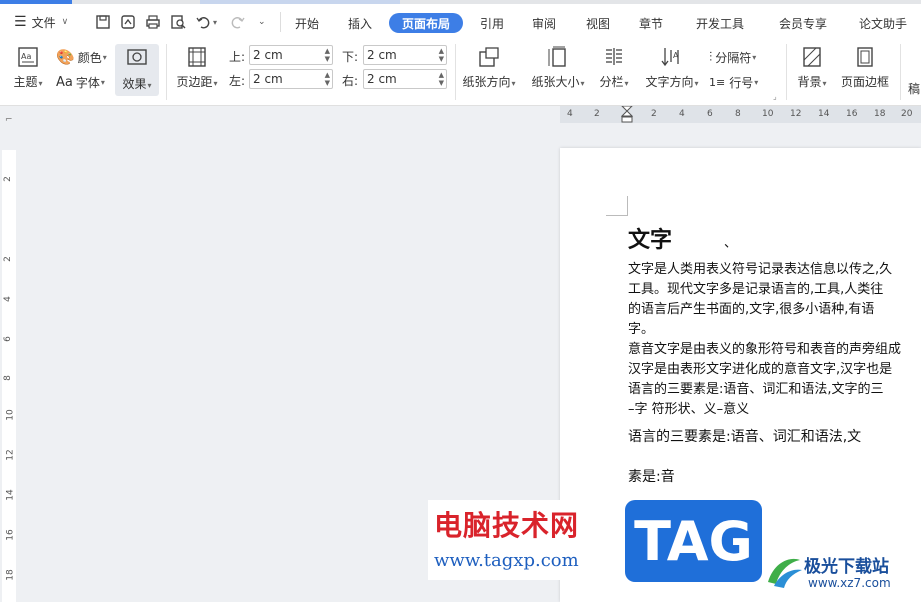  I want to click on colors-button: 🎨 颜色 ▾, so click(81, 57).